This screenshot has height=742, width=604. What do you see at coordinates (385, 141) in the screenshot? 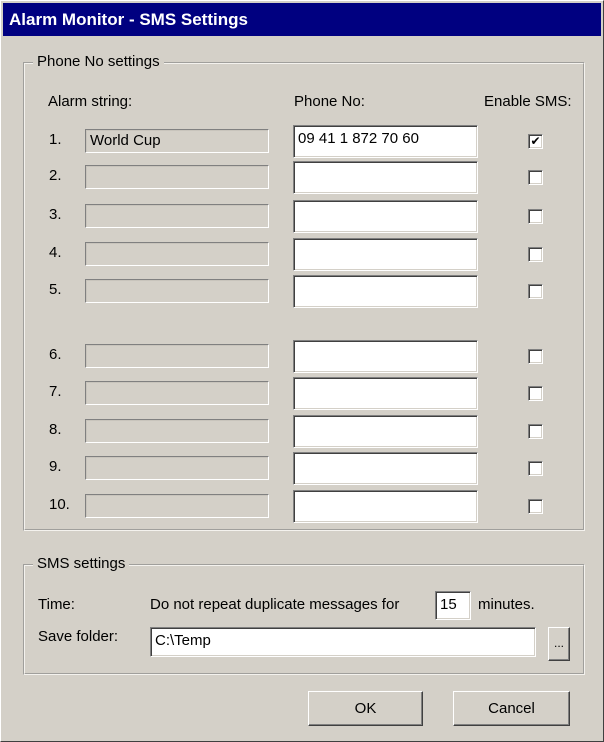
I see `phone-number-input: 09 41 1 872 70 60` at bounding box center [385, 141].